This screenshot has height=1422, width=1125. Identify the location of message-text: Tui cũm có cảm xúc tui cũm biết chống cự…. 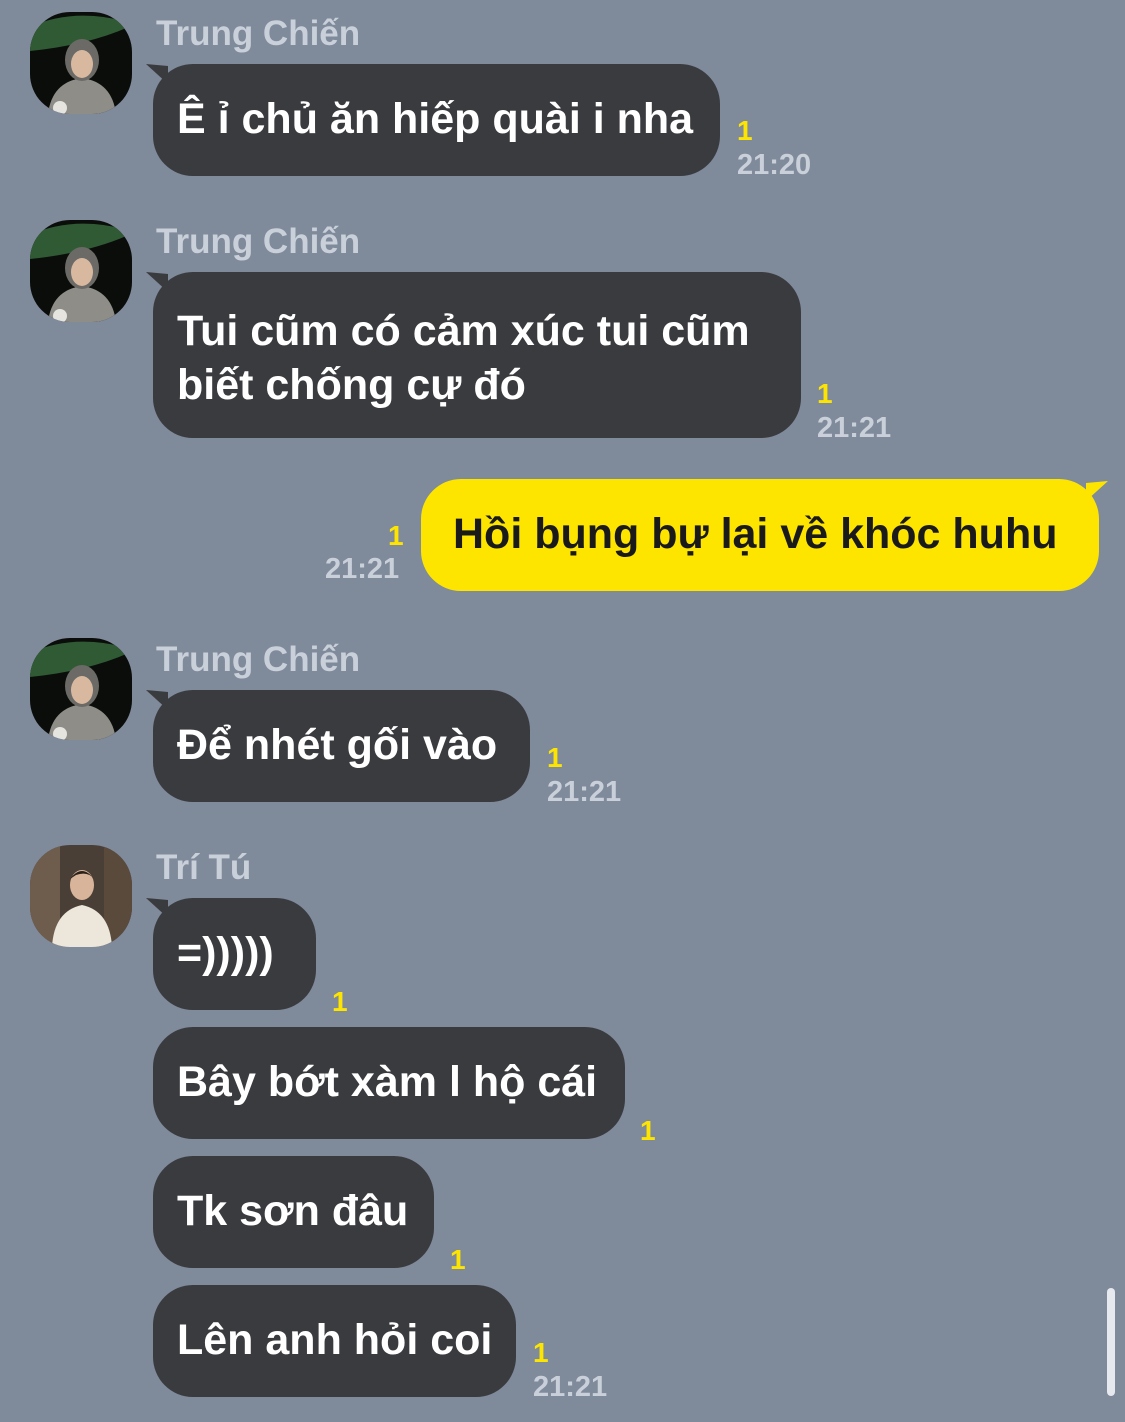
(463, 358).